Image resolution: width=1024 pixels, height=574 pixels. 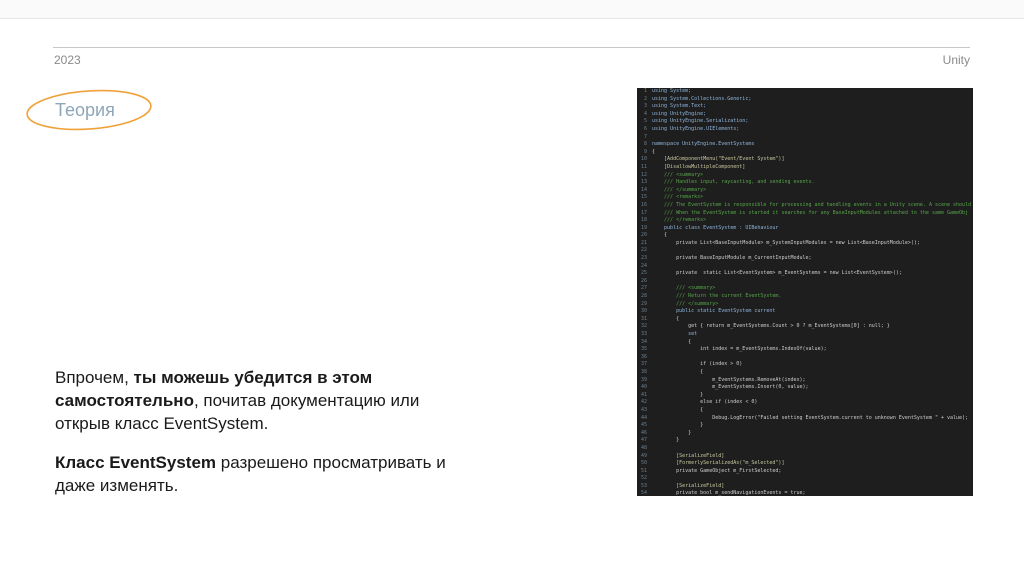 I want to click on line-number: 4, so click(x=645, y=113).